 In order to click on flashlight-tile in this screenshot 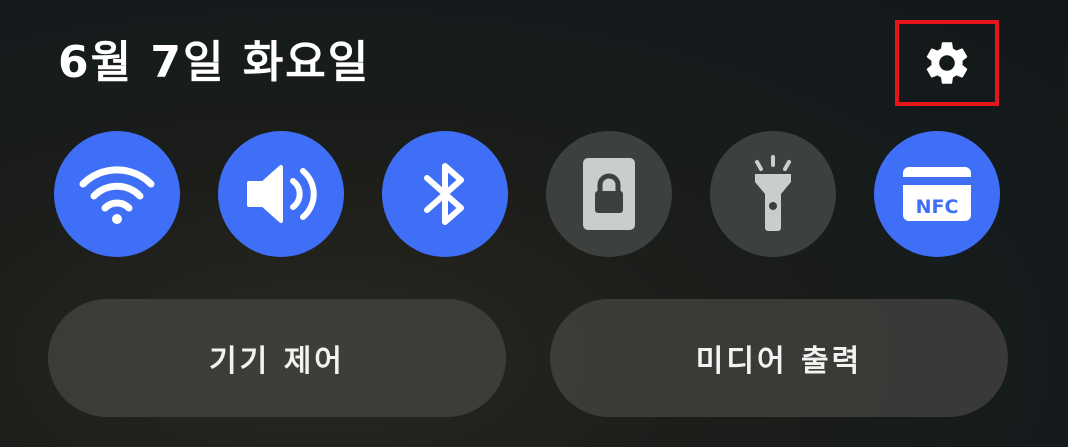, I will do `click(773, 194)`.